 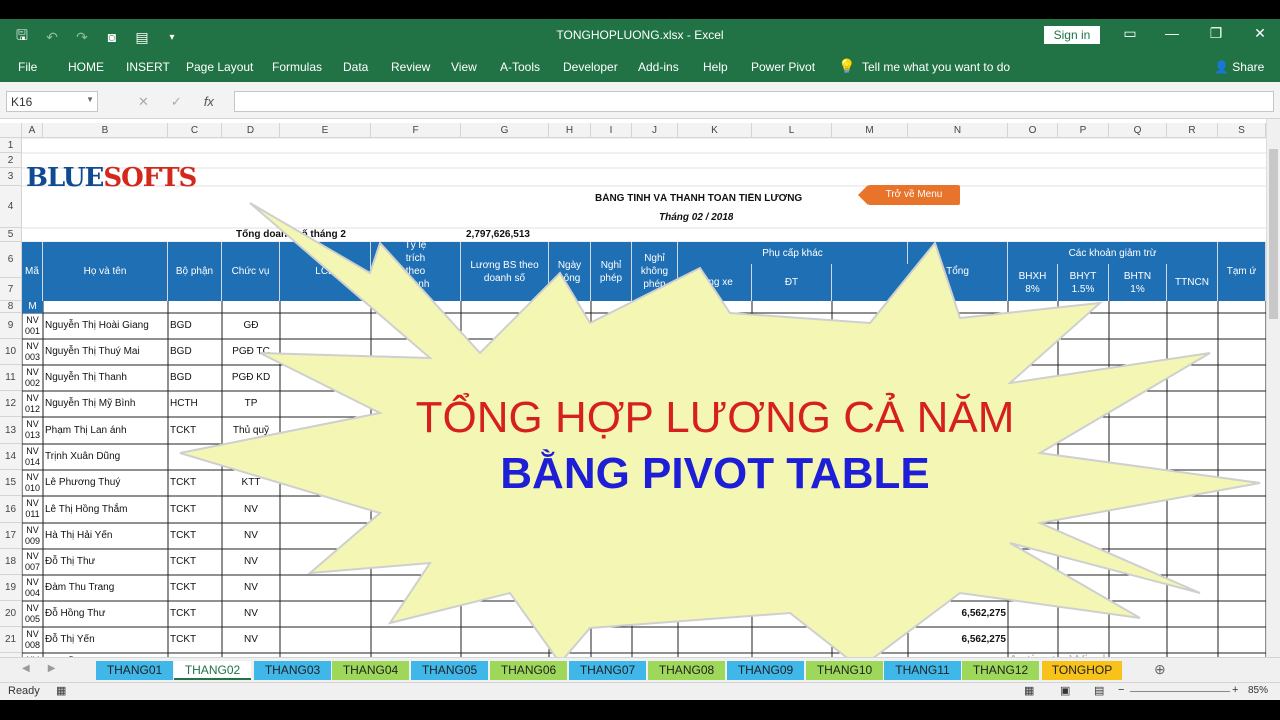 I want to click on formula-bar: K16 ▼ ✕ ✓ fx, so click(x=640, y=100).